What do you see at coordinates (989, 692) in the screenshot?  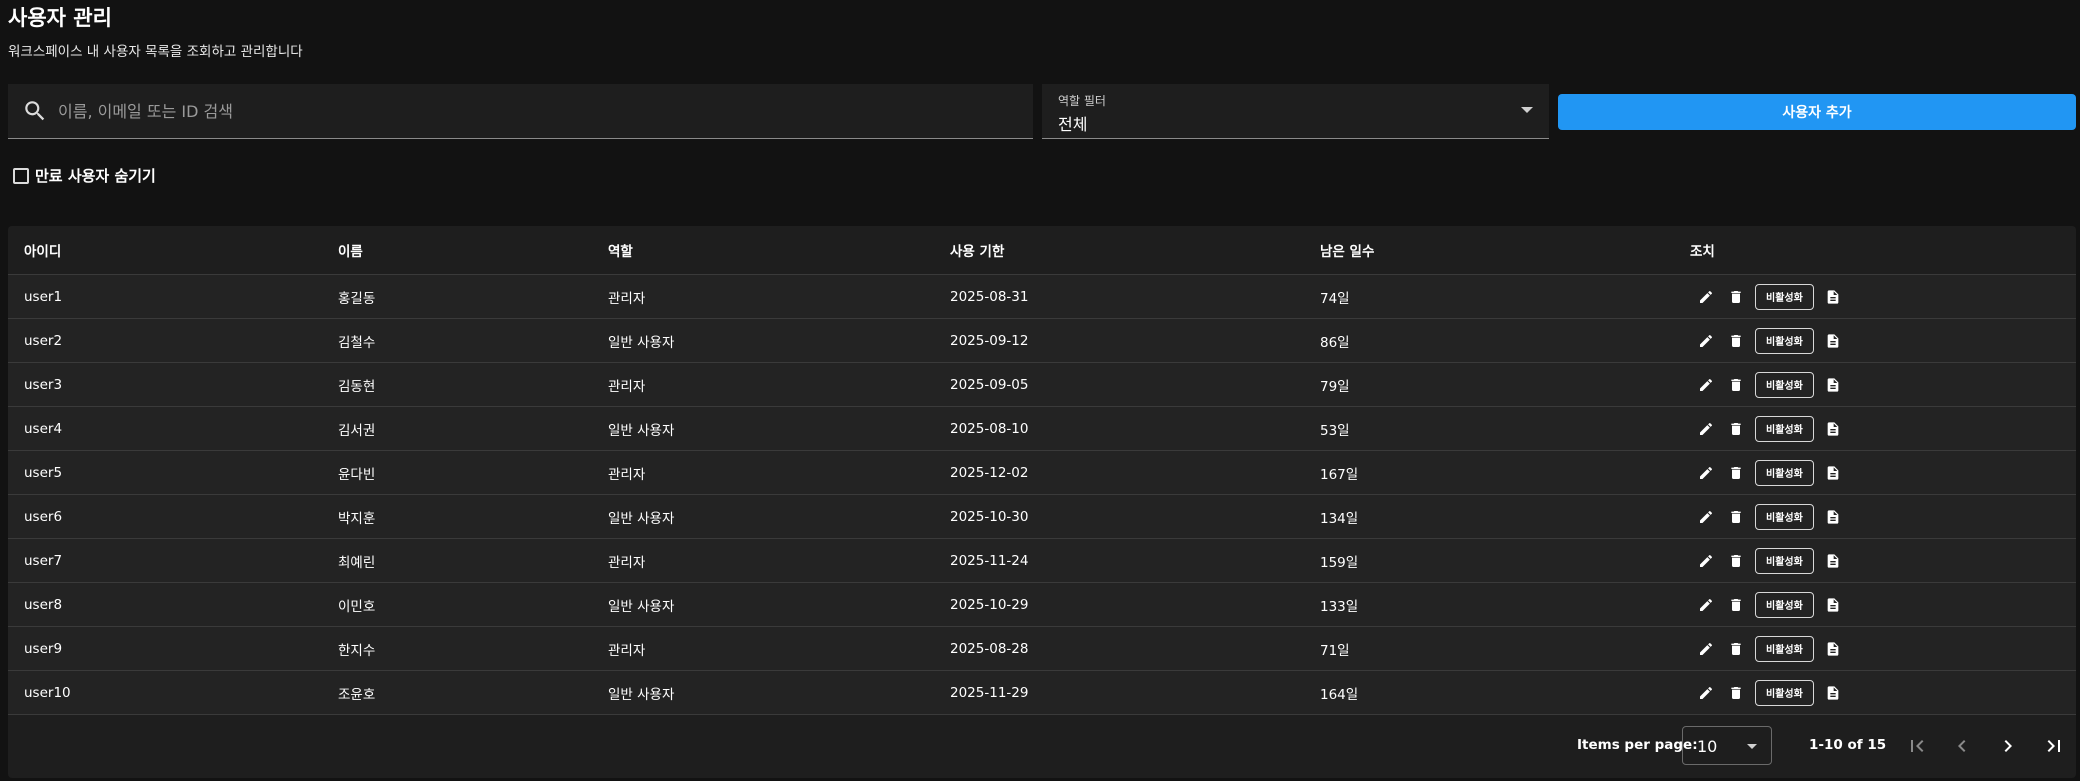 I see `cell-expiry: 2025-11-29` at bounding box center [989, 692].